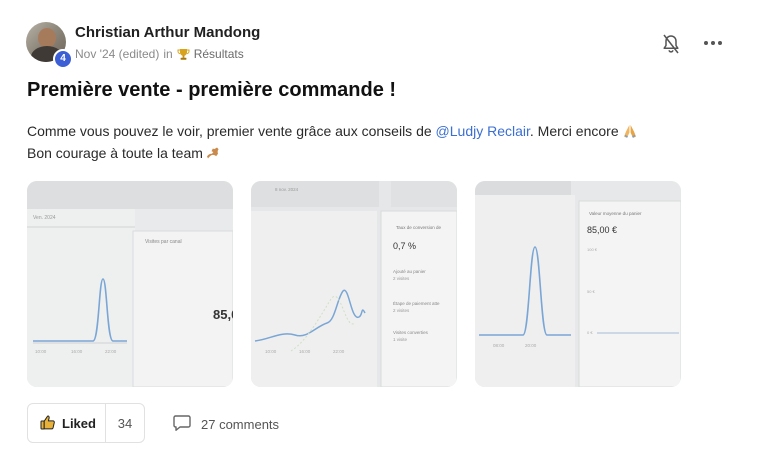 The height and width of the screenshot is (456, 762). I want to click on body-text-3: Bon courage à toute la team, so click(115, 153).